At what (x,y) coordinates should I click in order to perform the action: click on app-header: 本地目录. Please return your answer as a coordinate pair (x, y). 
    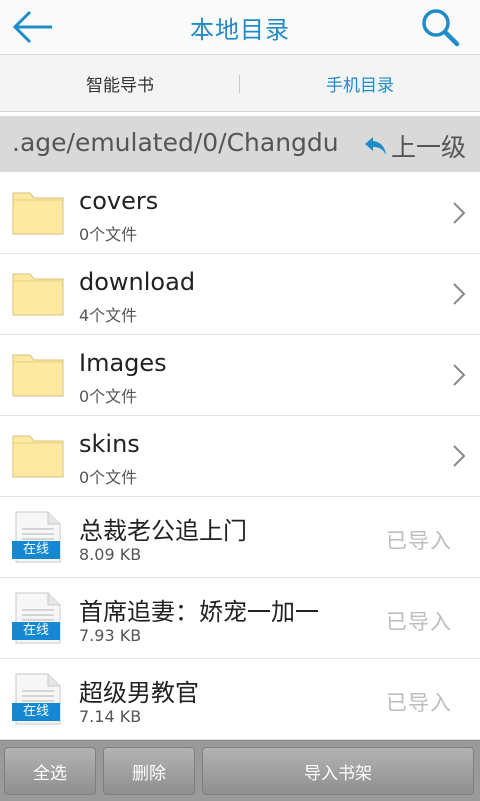
    Looking at the image, I should click on (240, 27).